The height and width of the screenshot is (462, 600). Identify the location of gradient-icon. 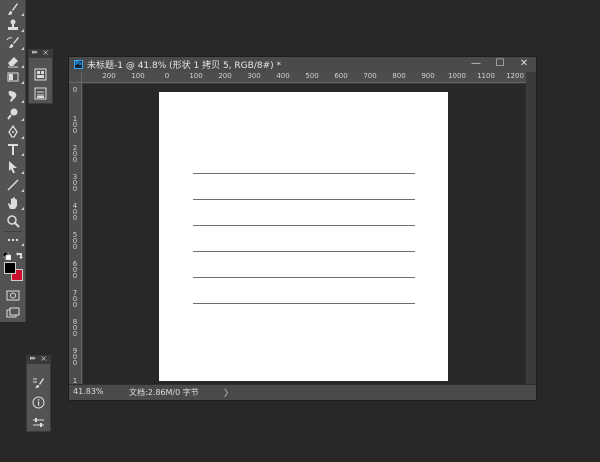
(13, 77).